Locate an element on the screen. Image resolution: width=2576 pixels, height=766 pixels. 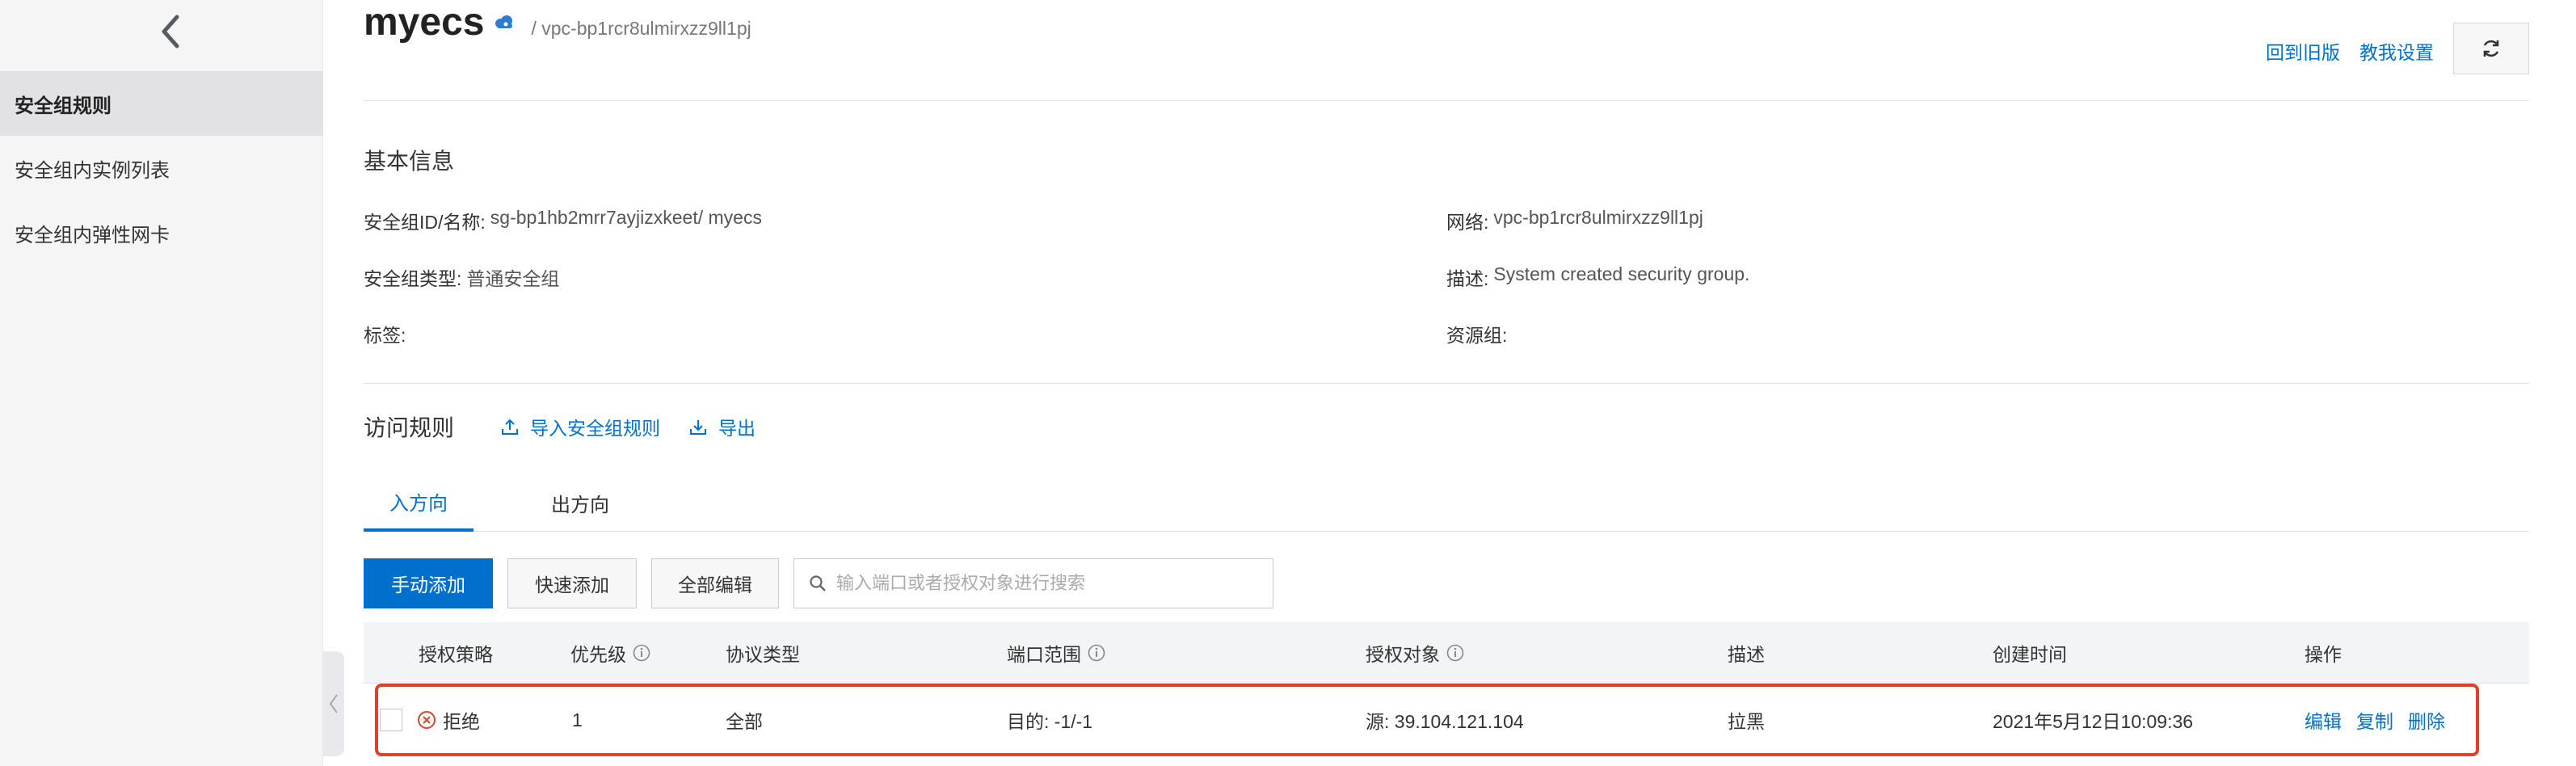
col-actions-label: 操作 is located at coordinates (2323, 654).